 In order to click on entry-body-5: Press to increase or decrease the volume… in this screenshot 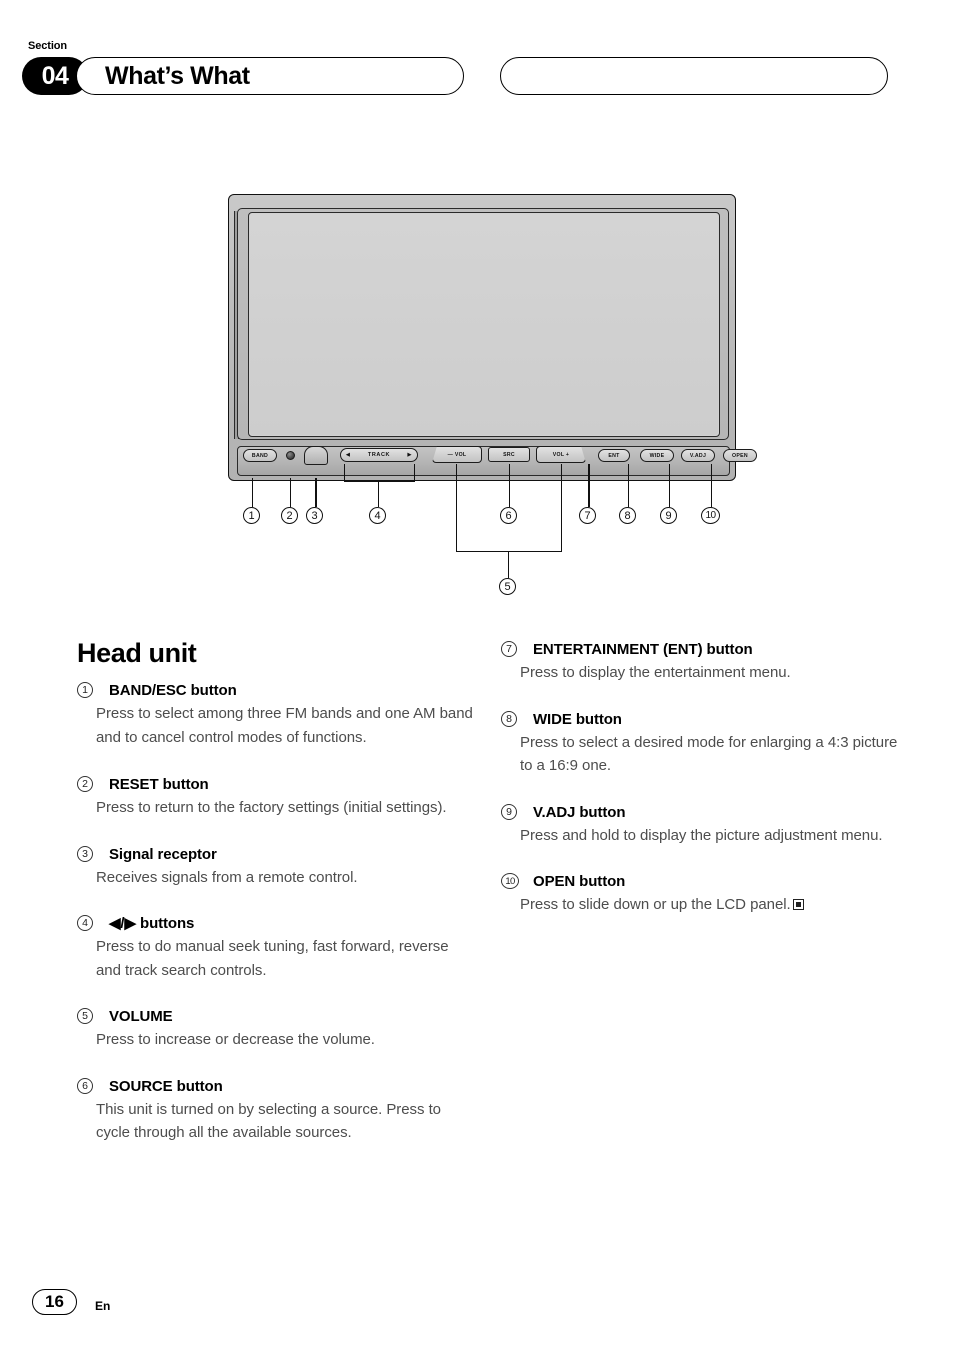, I will do `click(235, 1039)`.